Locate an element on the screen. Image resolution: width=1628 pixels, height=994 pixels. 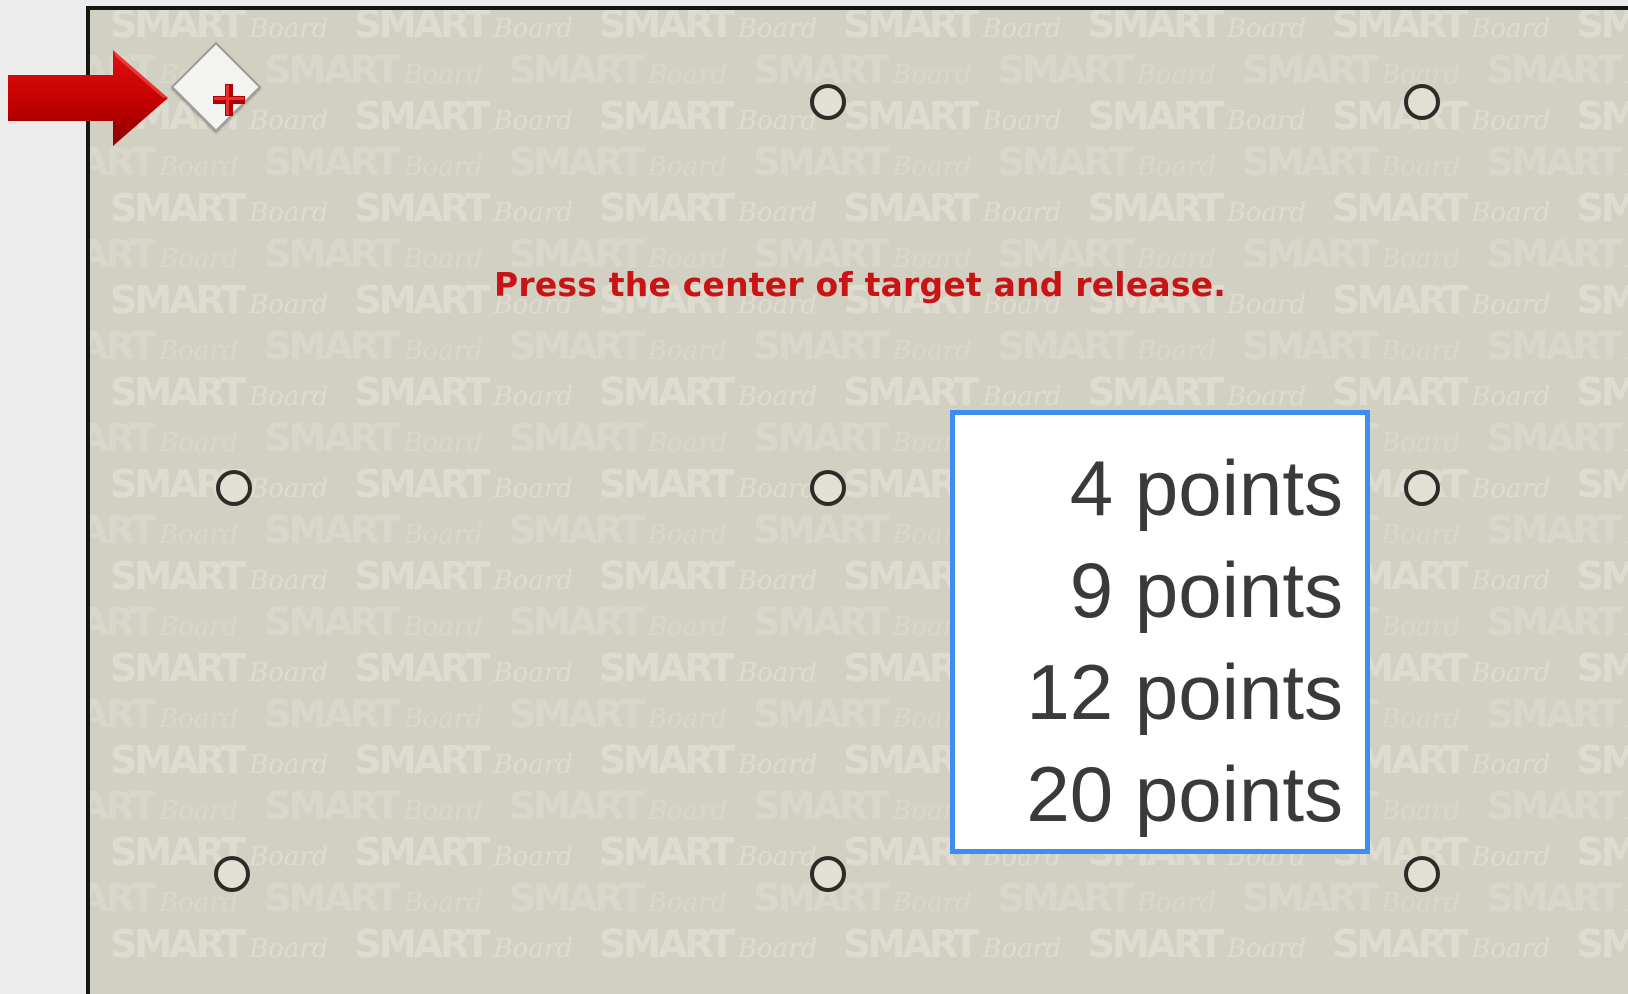
calibration-points-box: 4 points 9 points 12 points 20 points is located at coordinates (1160, 632).